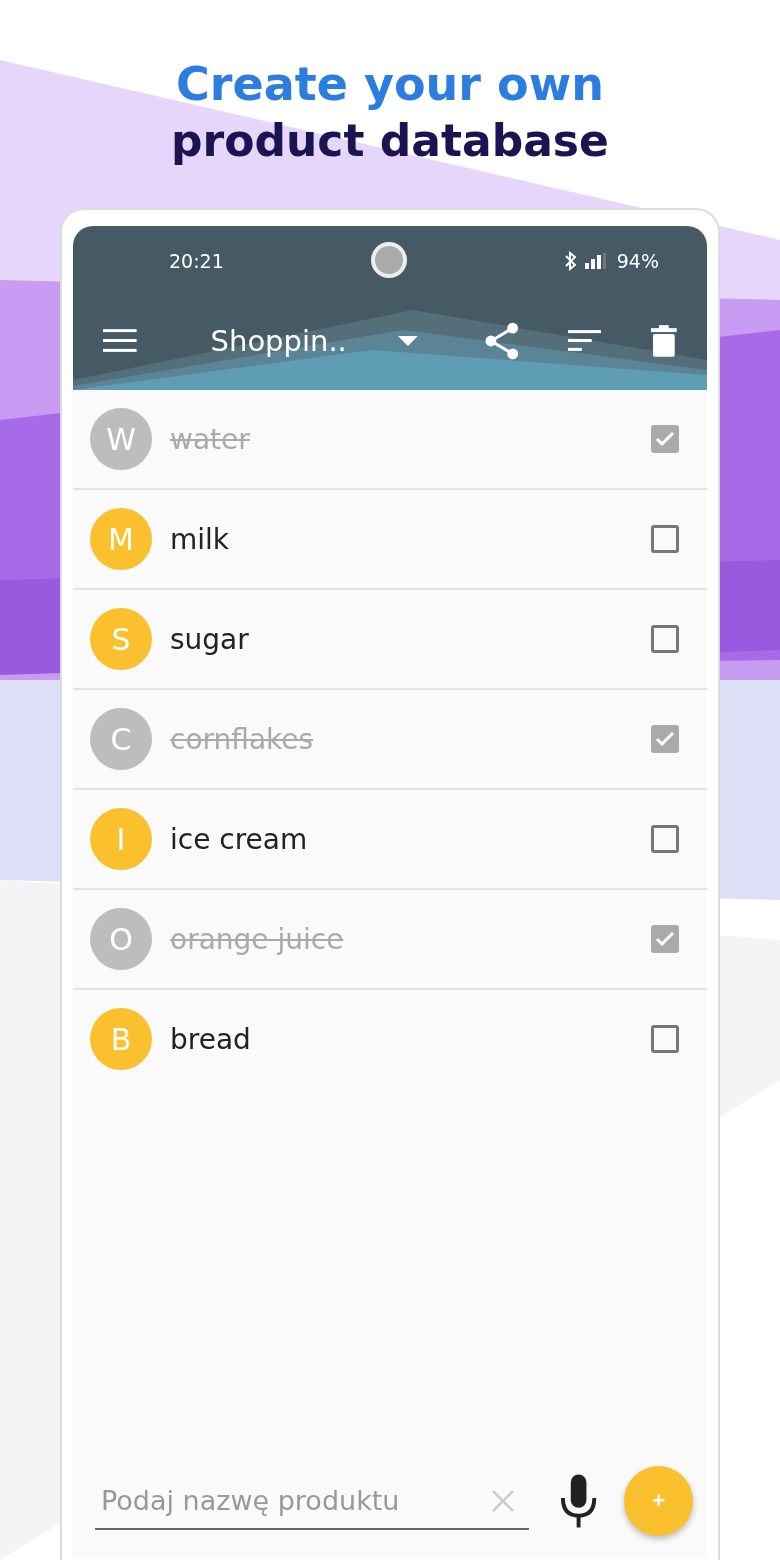  What do you see at coordinates (389, 260) in the screenshot?
I see `camera-icon` at bounding box center [389, 260].